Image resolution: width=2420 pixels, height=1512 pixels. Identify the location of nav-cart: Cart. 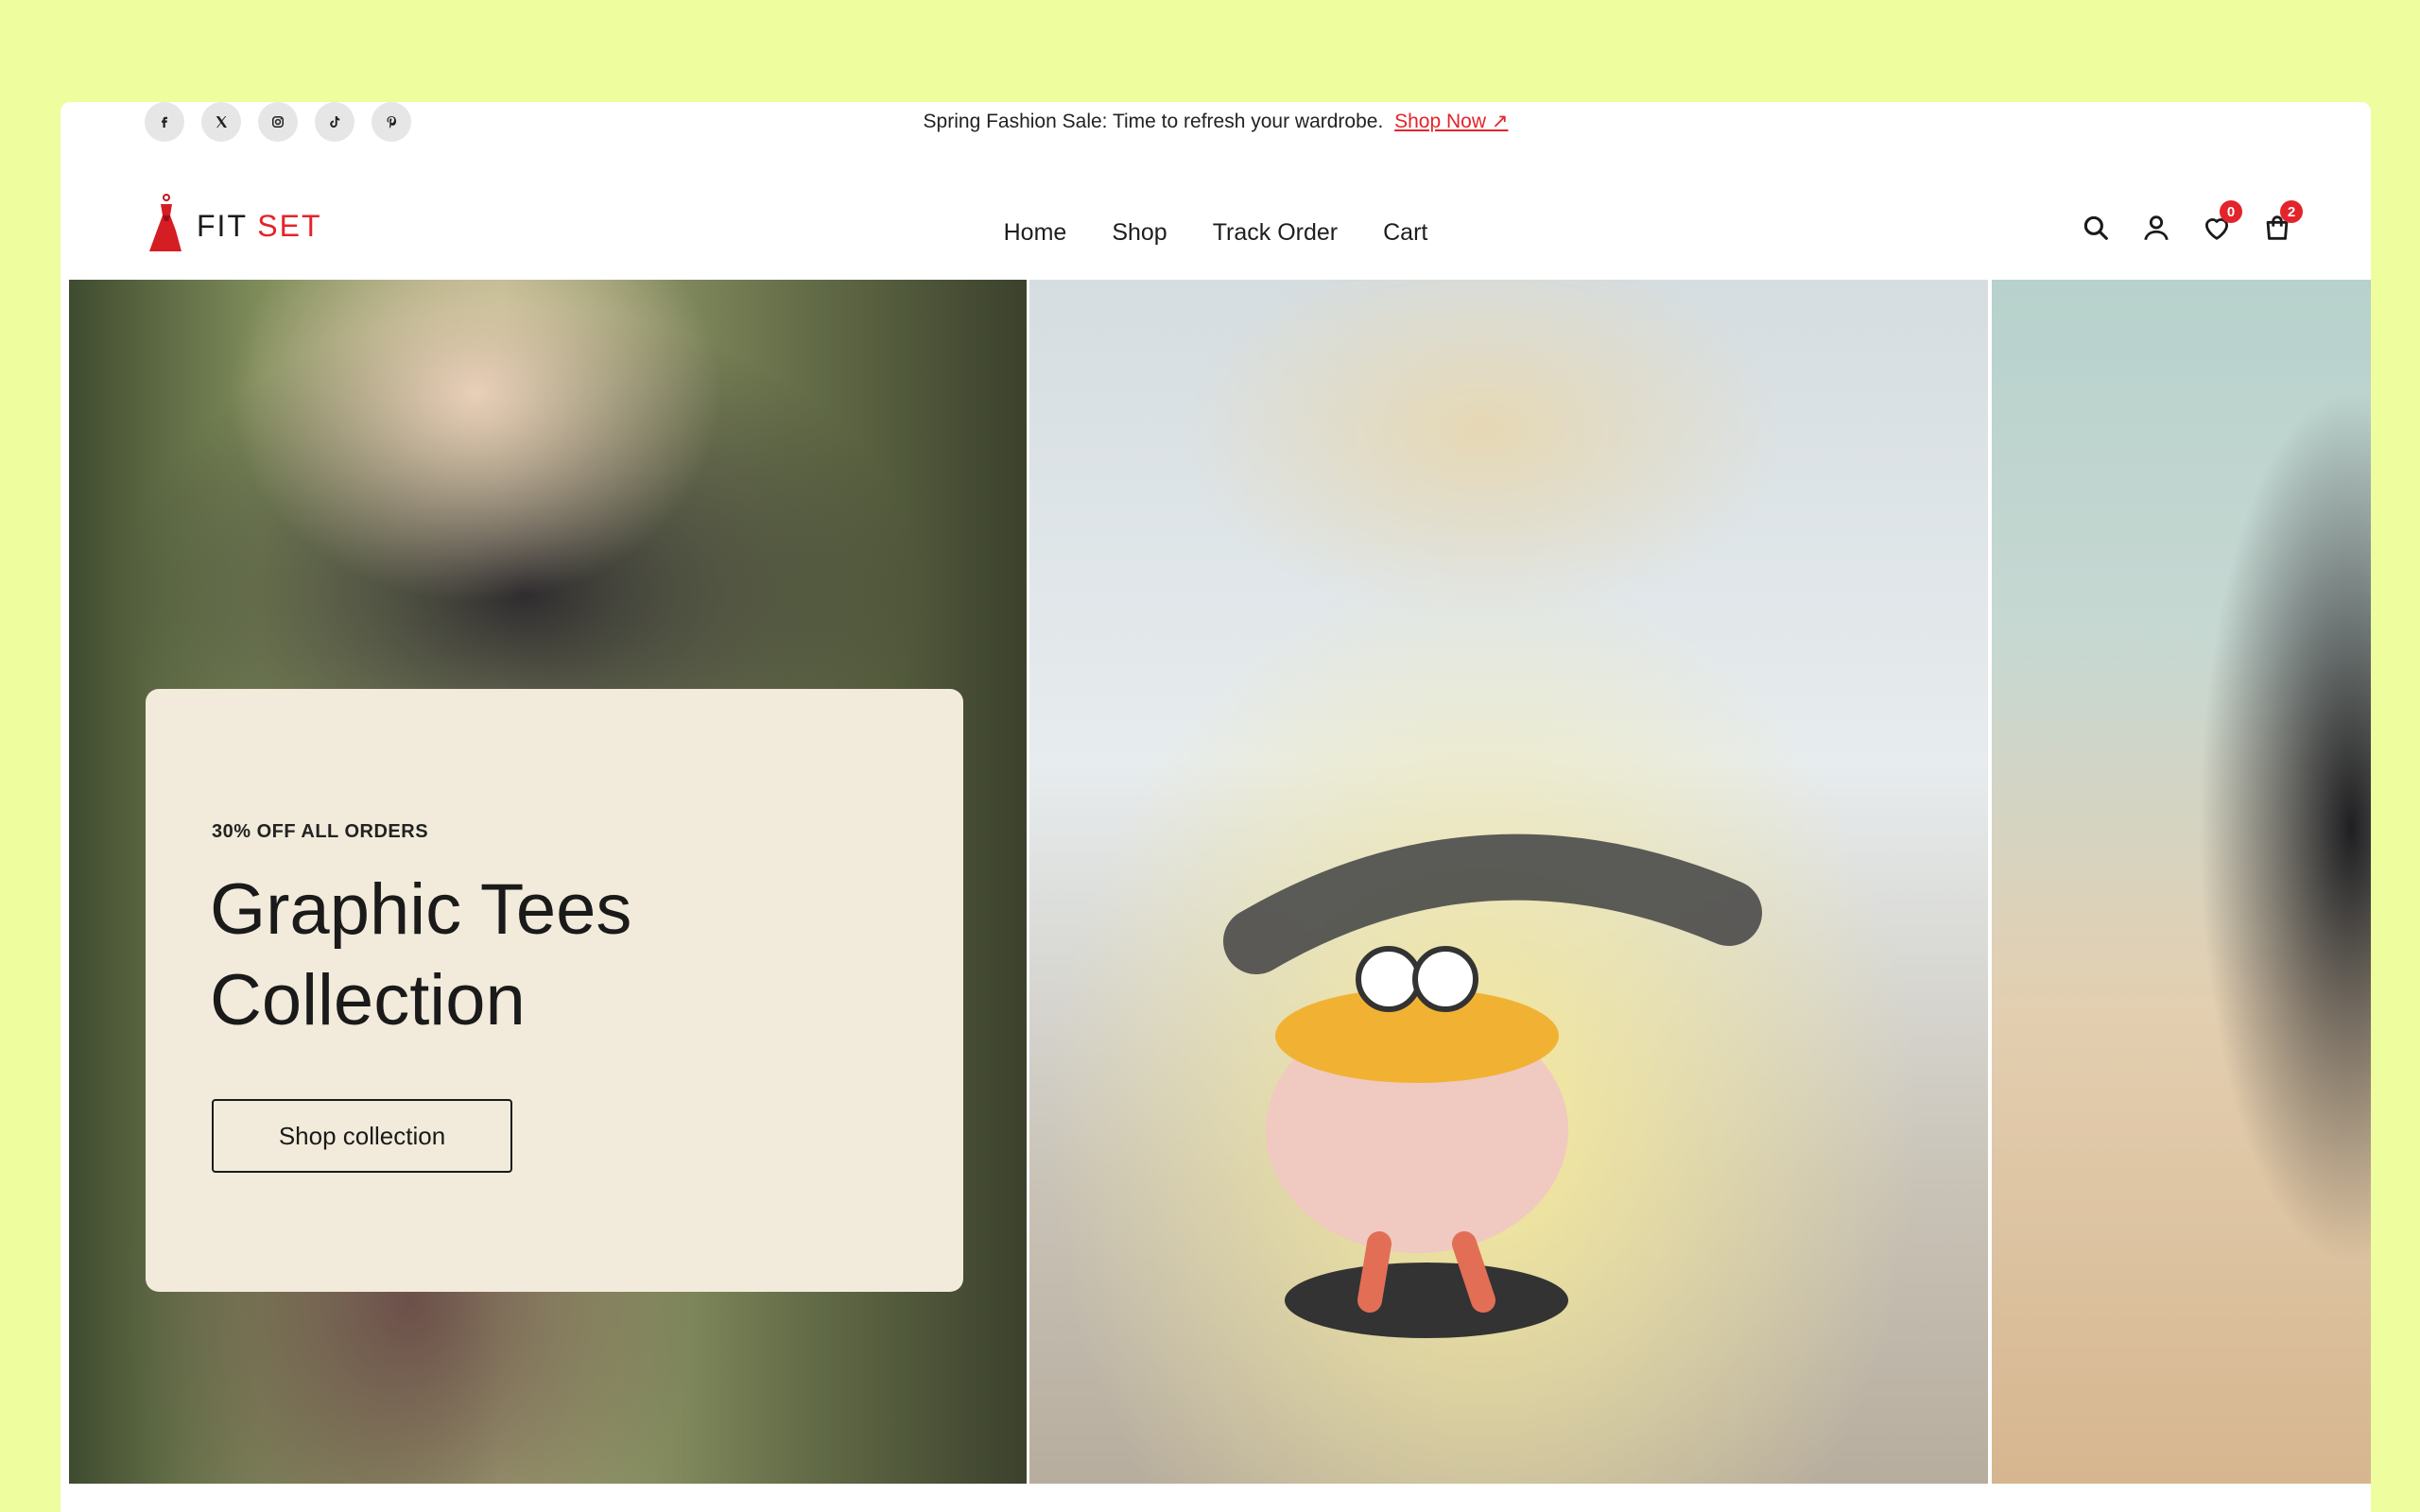
(1405, 233).